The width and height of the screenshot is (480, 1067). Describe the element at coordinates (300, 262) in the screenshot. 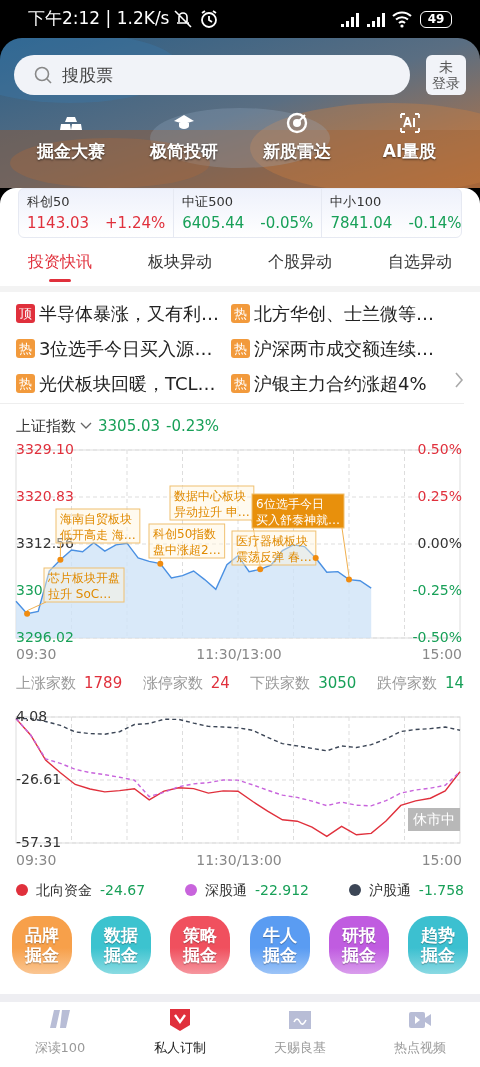

I see `tab: 个股异动` at that location.